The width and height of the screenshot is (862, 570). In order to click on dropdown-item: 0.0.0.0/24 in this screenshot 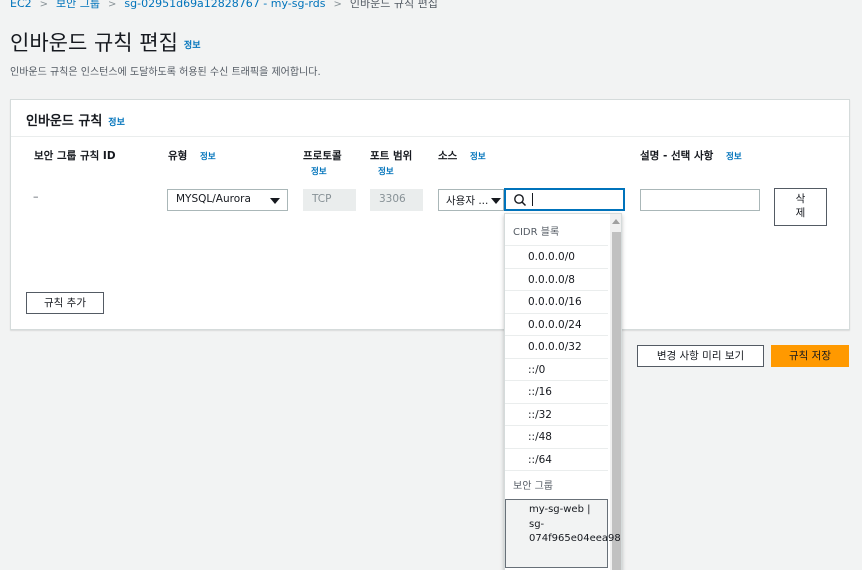, I will do `click(556, 324)`.